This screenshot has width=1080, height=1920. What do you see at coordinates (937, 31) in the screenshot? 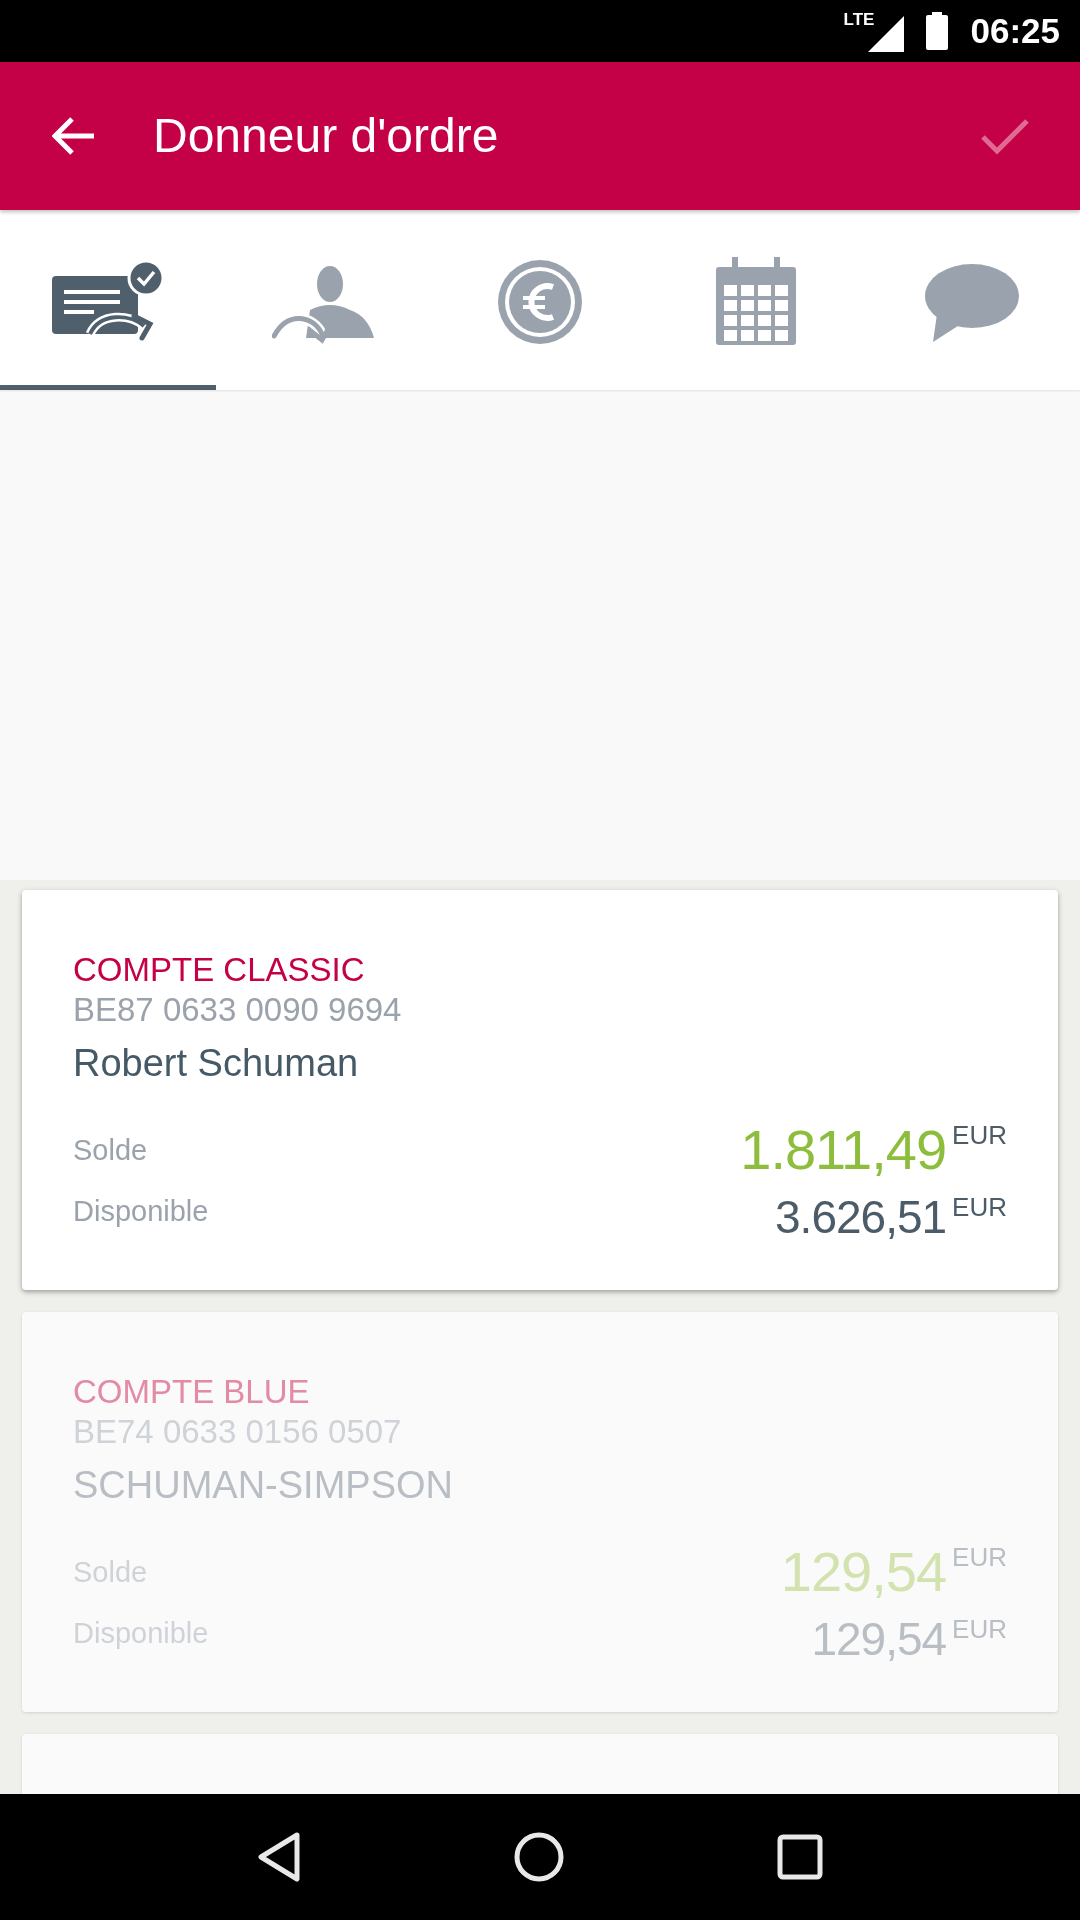
I see `battery-icon` at bounding box center [937, 31].